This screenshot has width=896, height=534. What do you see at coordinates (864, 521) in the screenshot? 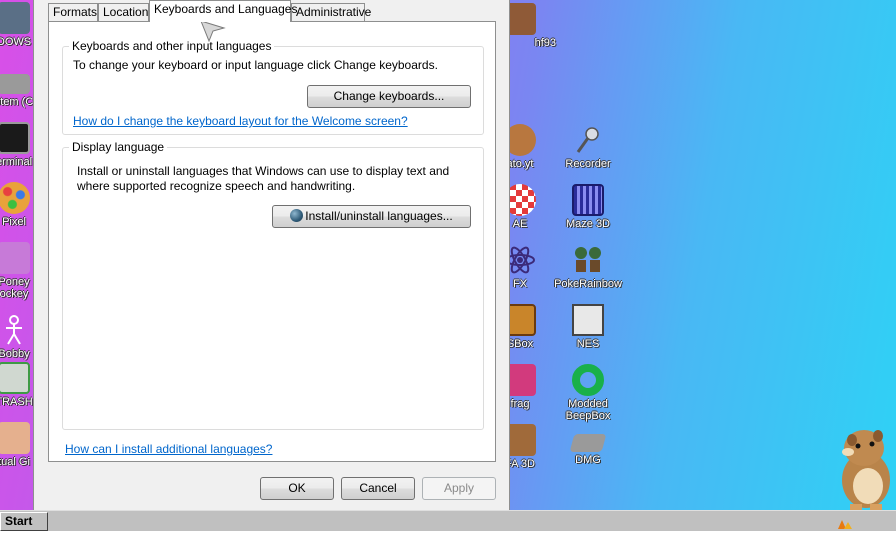
I see `system-tray` at bounding box center [864, 521].